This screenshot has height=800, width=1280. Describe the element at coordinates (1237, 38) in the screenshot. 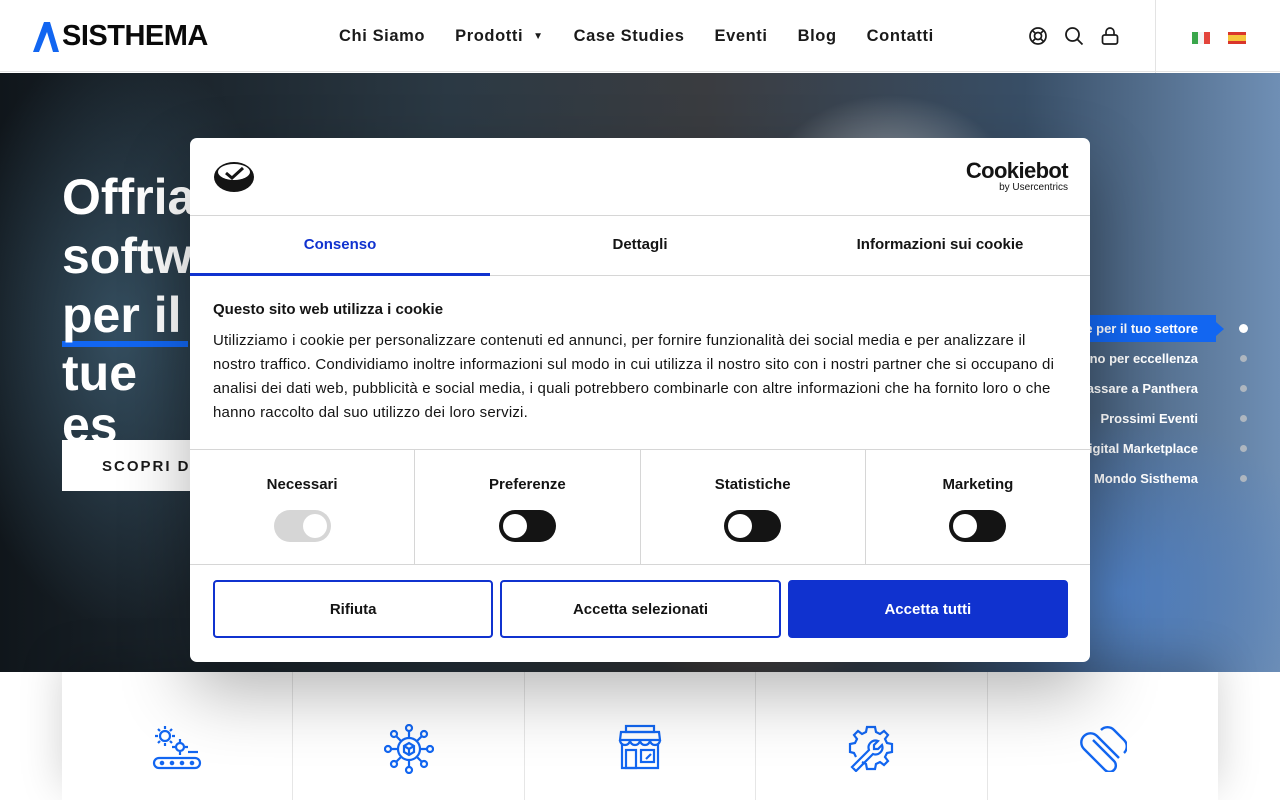

I see `flag-es-icon` at that location.